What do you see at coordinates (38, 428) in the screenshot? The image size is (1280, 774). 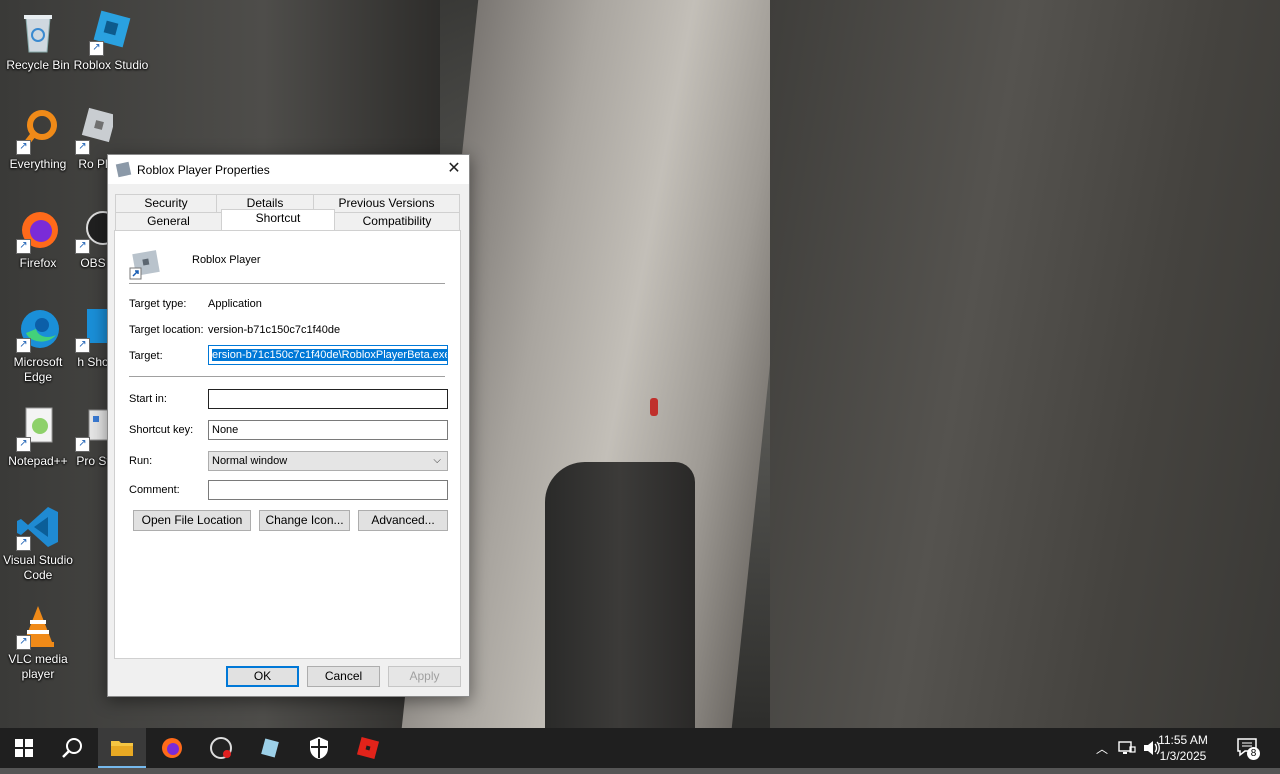 I see `notepadpp-icon: ↗` at bounding box center [38, 428].